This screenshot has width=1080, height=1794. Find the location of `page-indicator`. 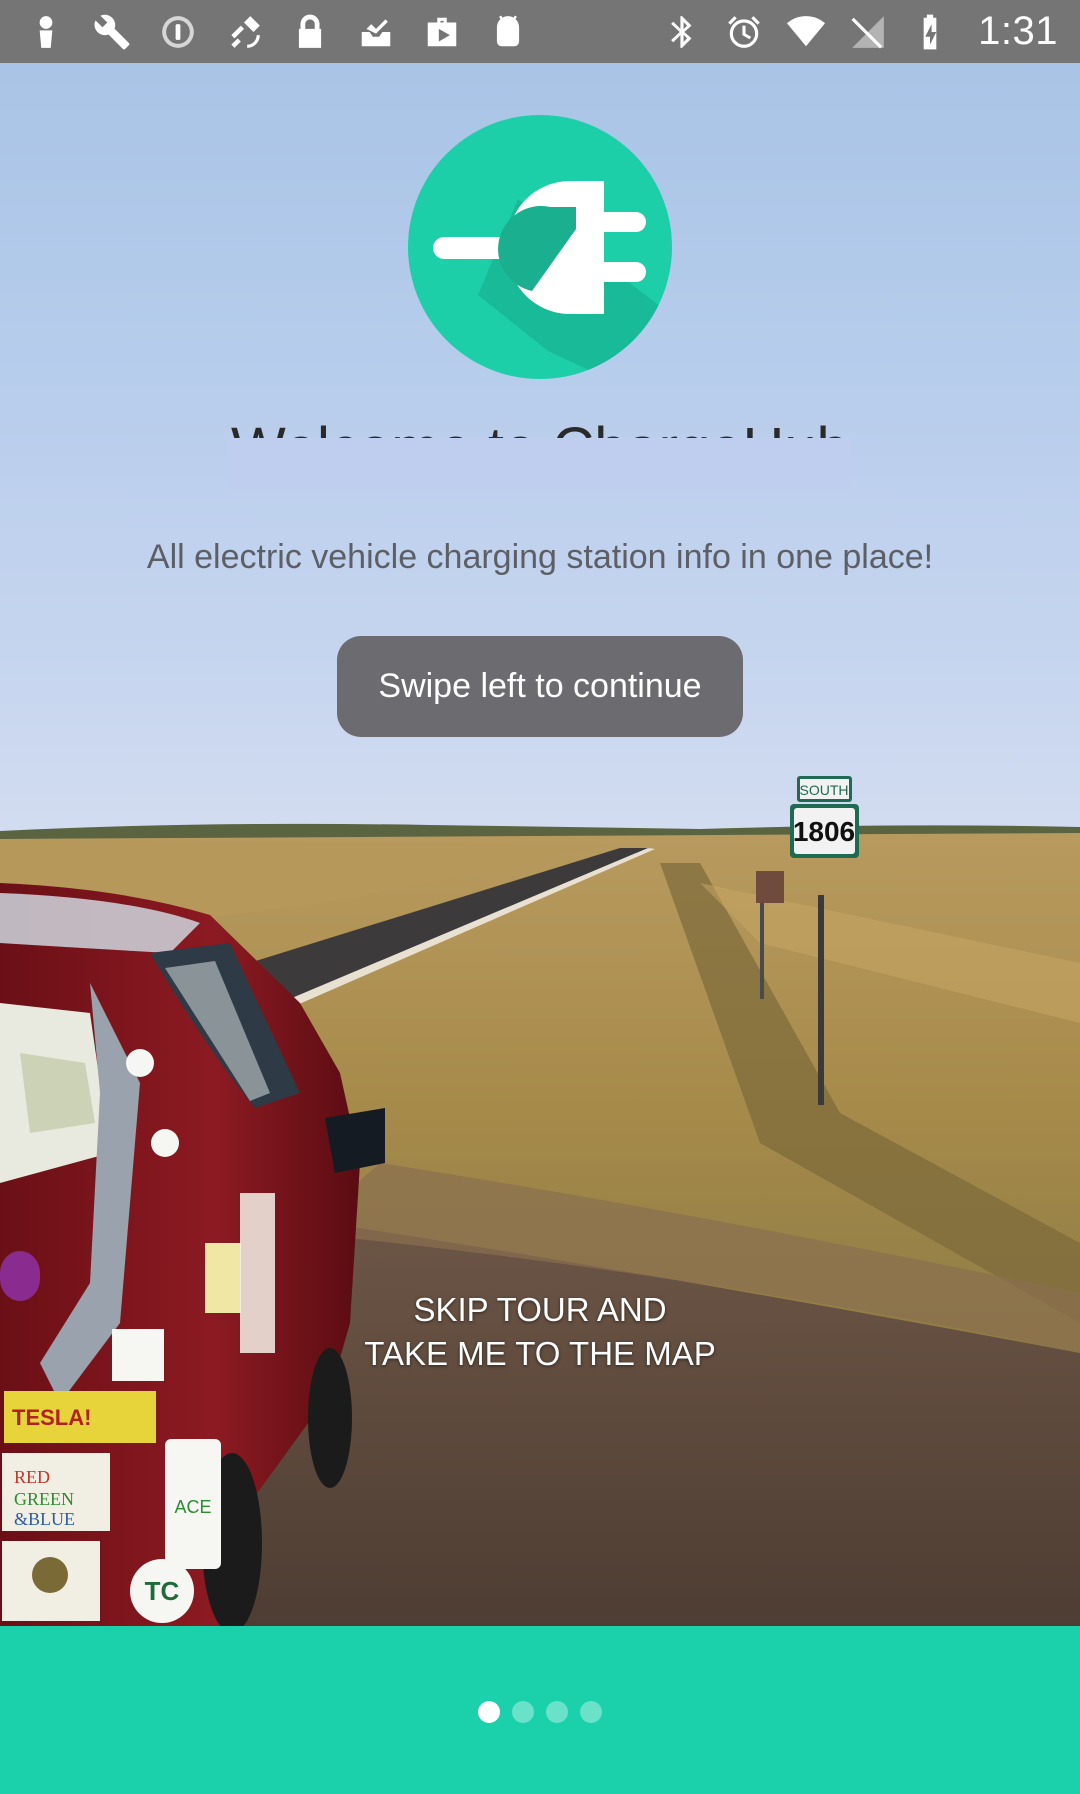

page-indicator is located at coordinates (540, 1712).